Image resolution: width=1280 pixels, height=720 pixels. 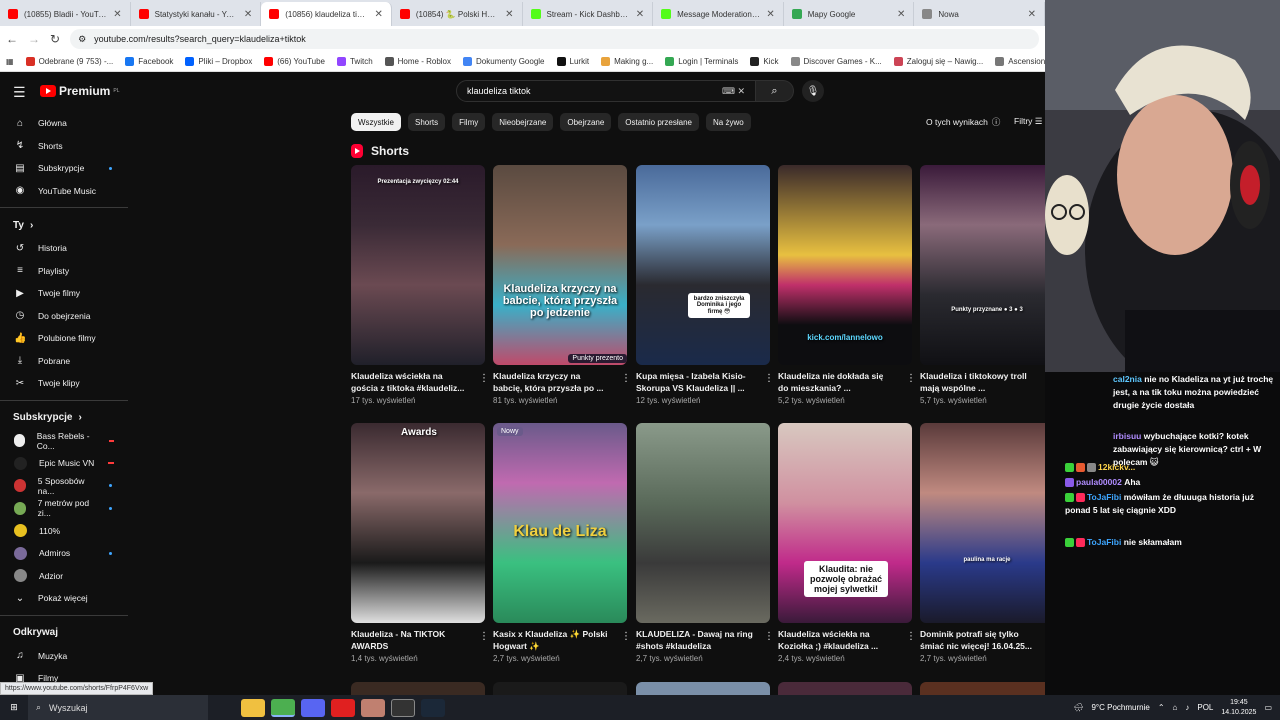 I want to click on short-thumbnail: kick.com/lannelowo, so click(x=845, y=265).